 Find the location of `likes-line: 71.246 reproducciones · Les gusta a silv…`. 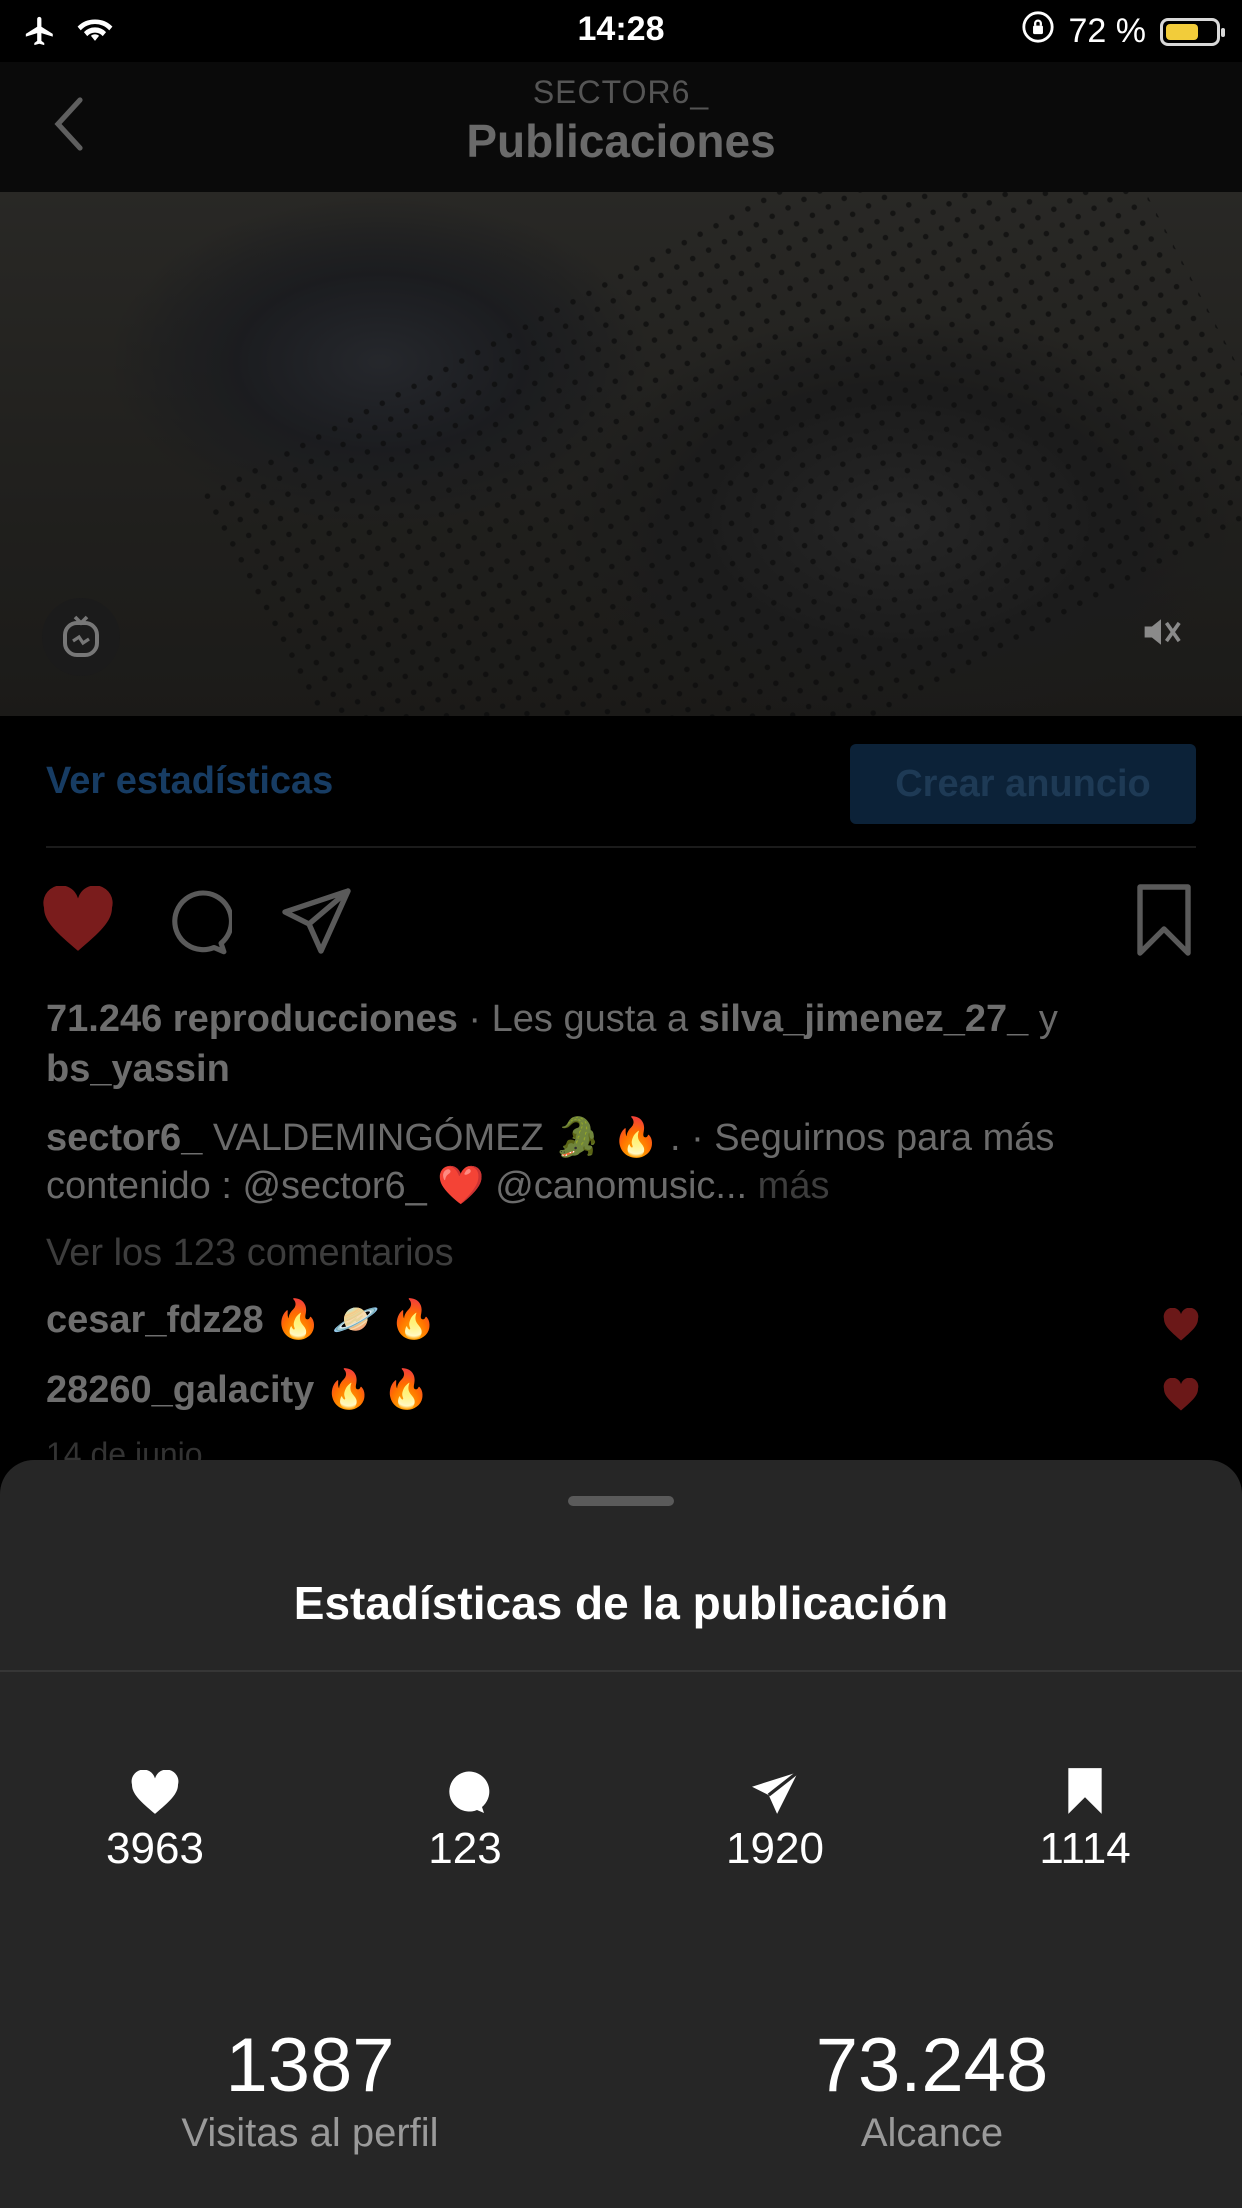

likes-line: 71.246 reproducciones · Les gusta a silv… is located at coordinates (552, 1044).